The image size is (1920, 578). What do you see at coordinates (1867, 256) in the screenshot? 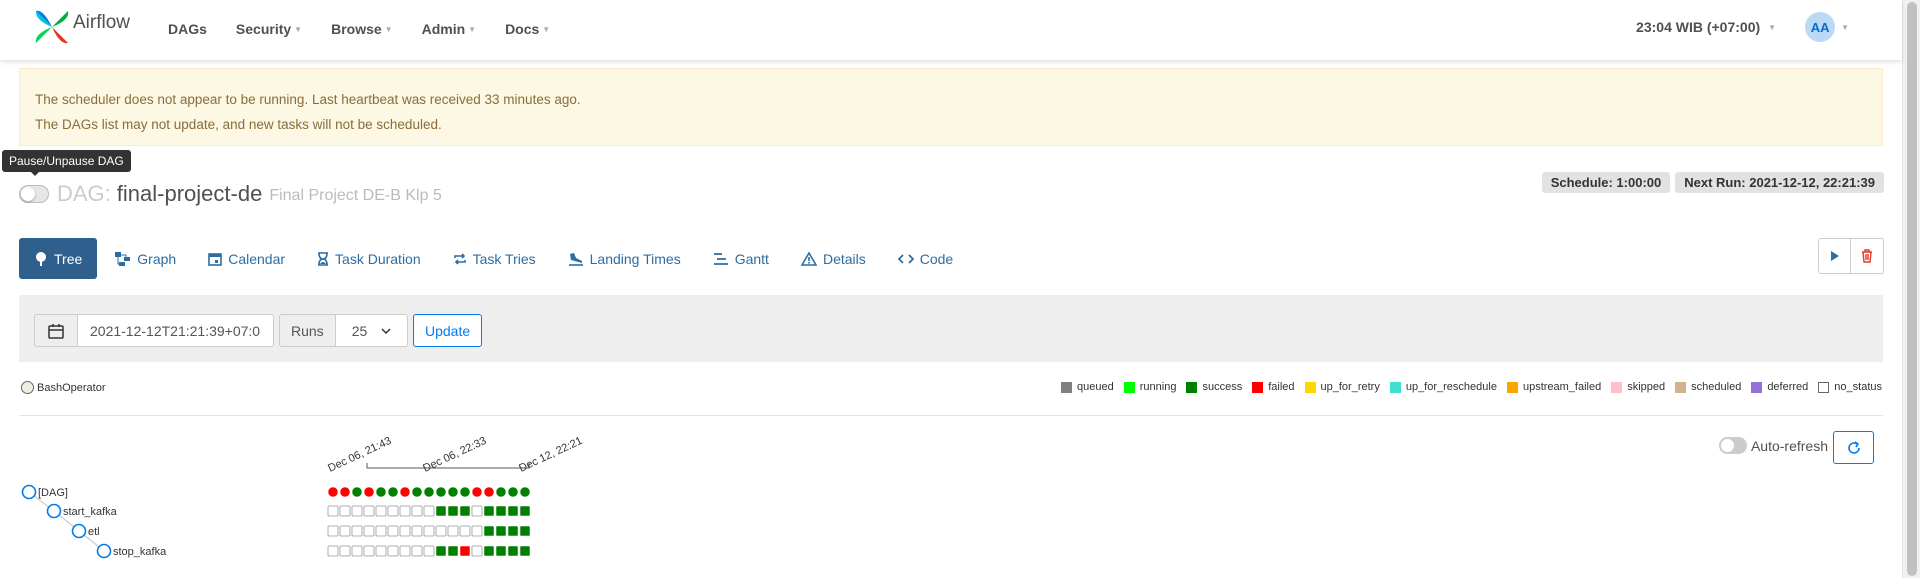
I see `delete-dag-button` at bounding box center [1867, 256].